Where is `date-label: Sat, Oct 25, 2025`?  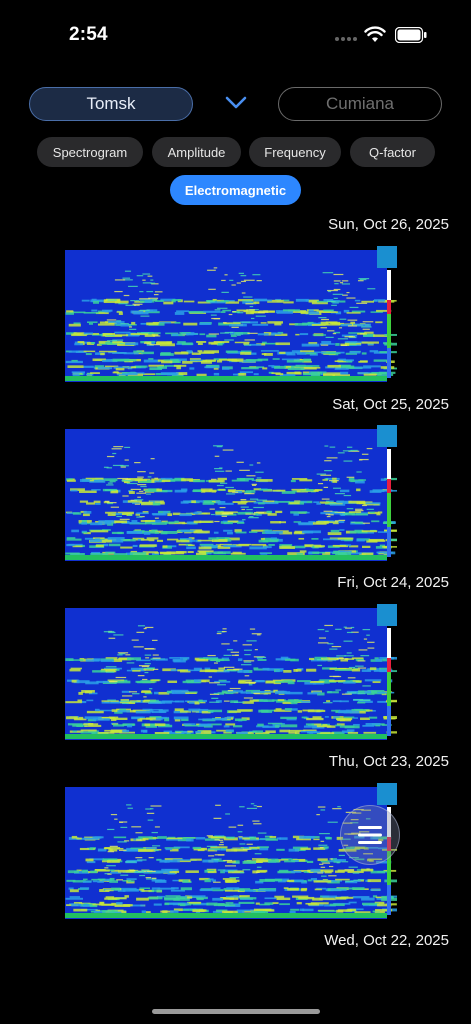 date-label: Sat, Oct 25, 2025 is located at coordinates (390, 404).